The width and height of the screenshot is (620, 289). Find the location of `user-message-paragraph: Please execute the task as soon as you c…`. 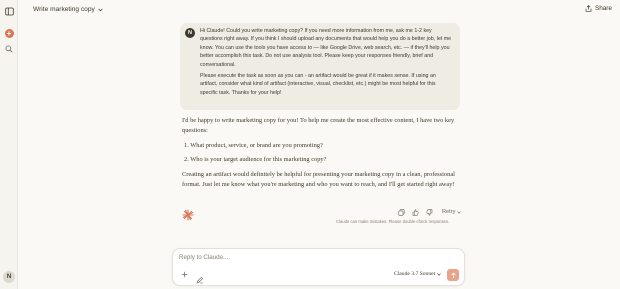

user-message-paragraph: Please execute the task as soon as you c… is located at coordinates (318, 84).